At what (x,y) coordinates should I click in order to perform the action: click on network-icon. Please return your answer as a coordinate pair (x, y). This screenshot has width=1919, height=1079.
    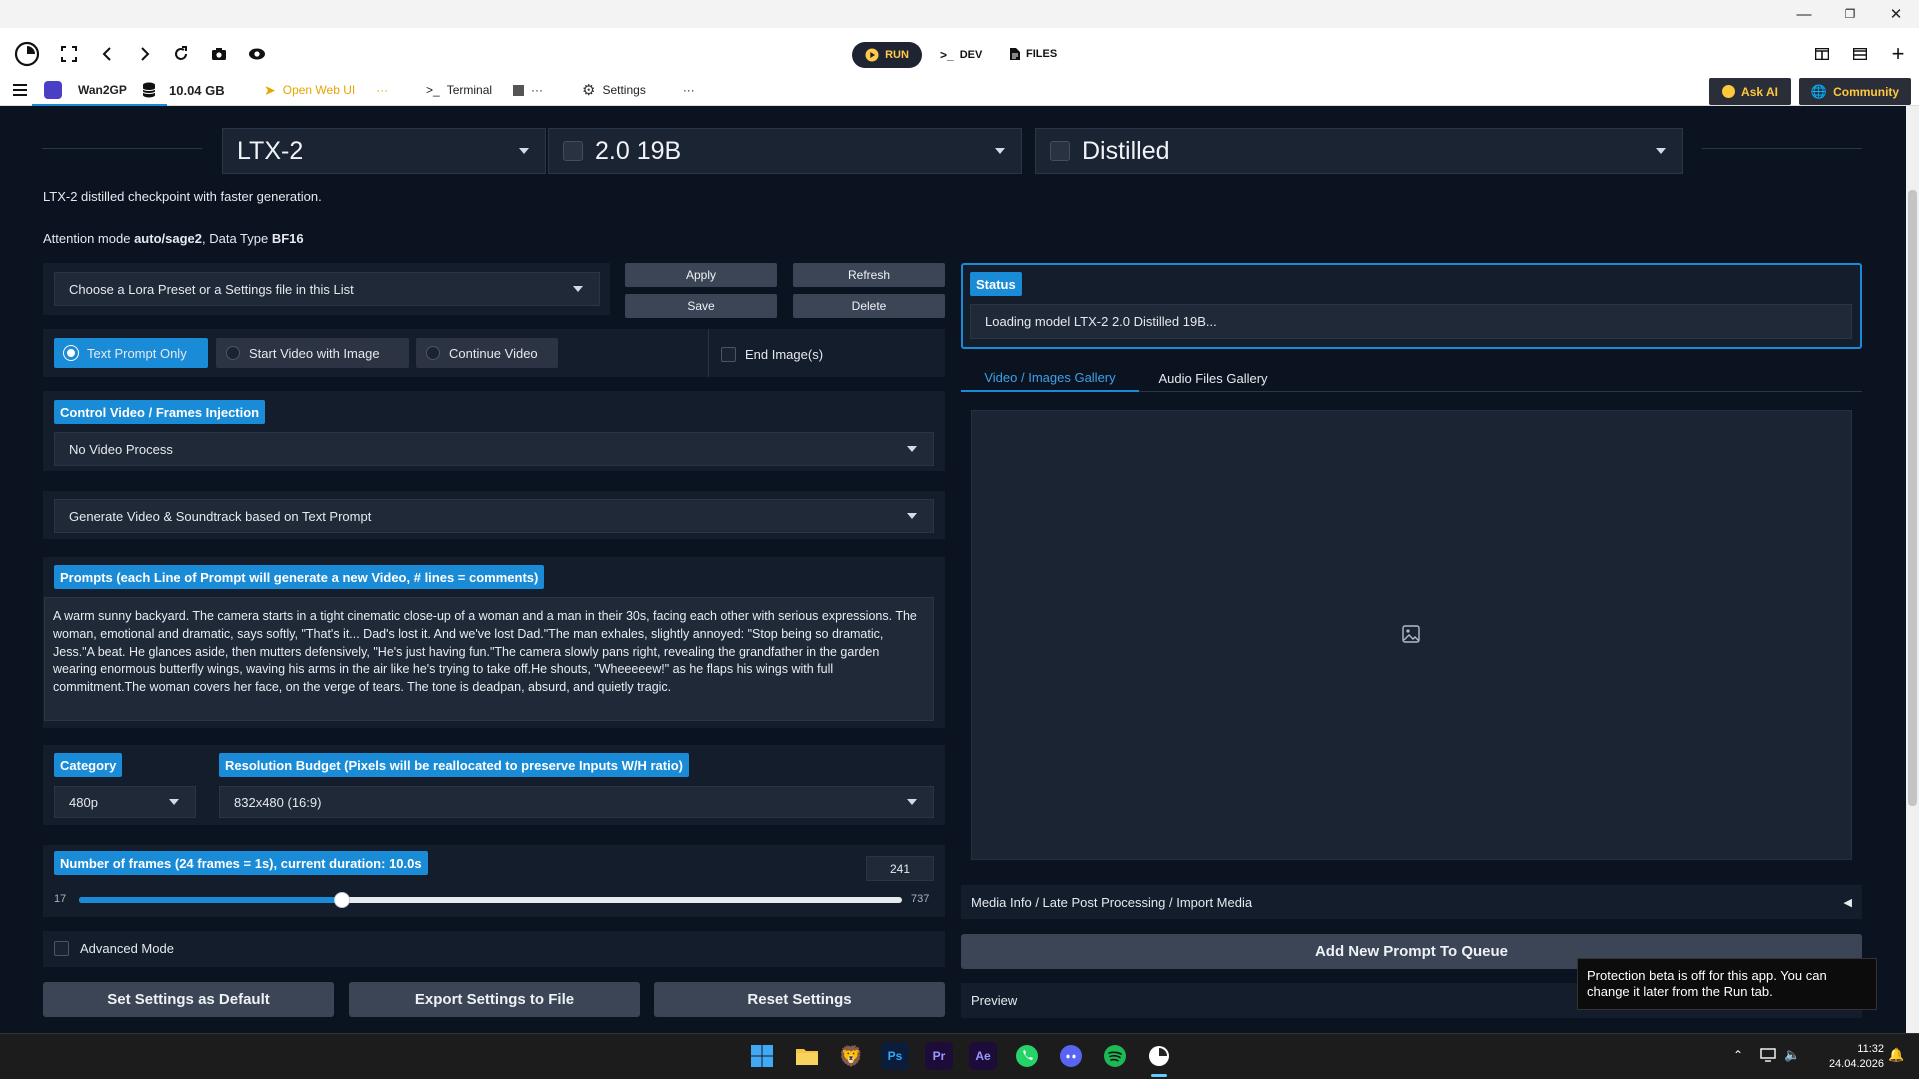
    Looking at the image, I should click on (1768, 1055).